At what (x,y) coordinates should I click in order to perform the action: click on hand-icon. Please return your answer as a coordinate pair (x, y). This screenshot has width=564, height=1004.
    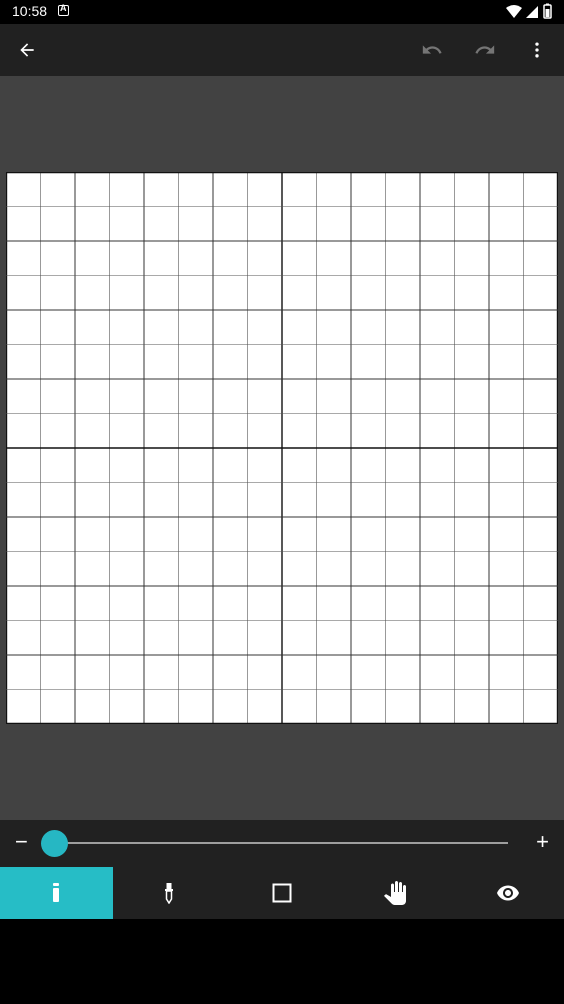
    Looking at the image, I should click on (394, 893).